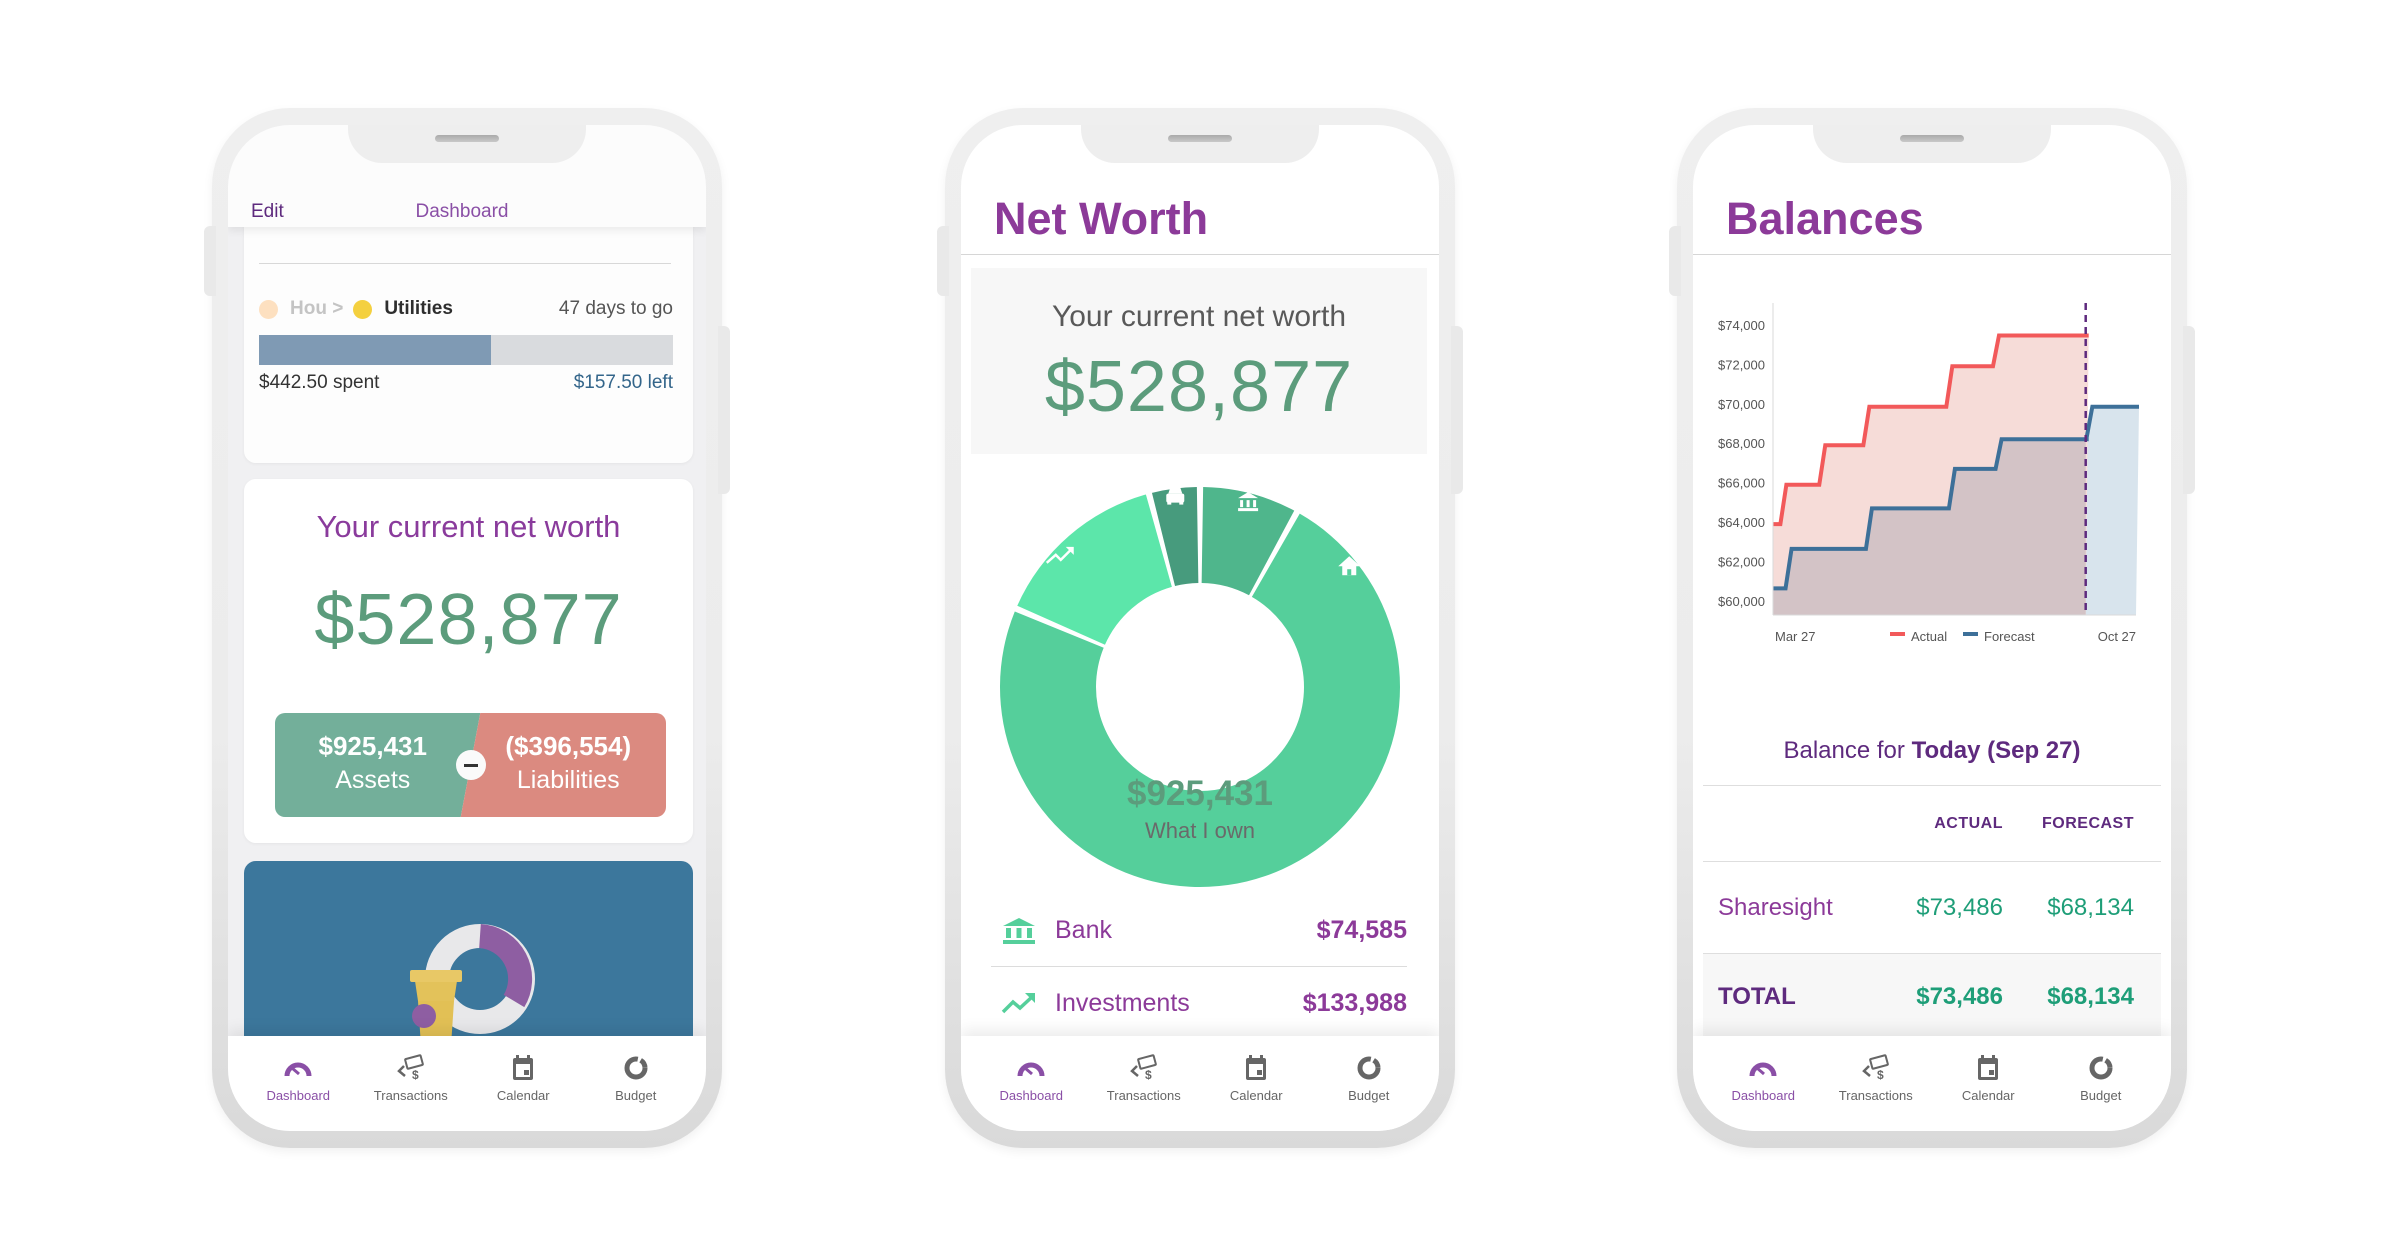 The image size is (2400, 1260). Describe the element at coordinates (1741, 325) in the screenshot. I see `y-tick-label: $74,000` at that location.